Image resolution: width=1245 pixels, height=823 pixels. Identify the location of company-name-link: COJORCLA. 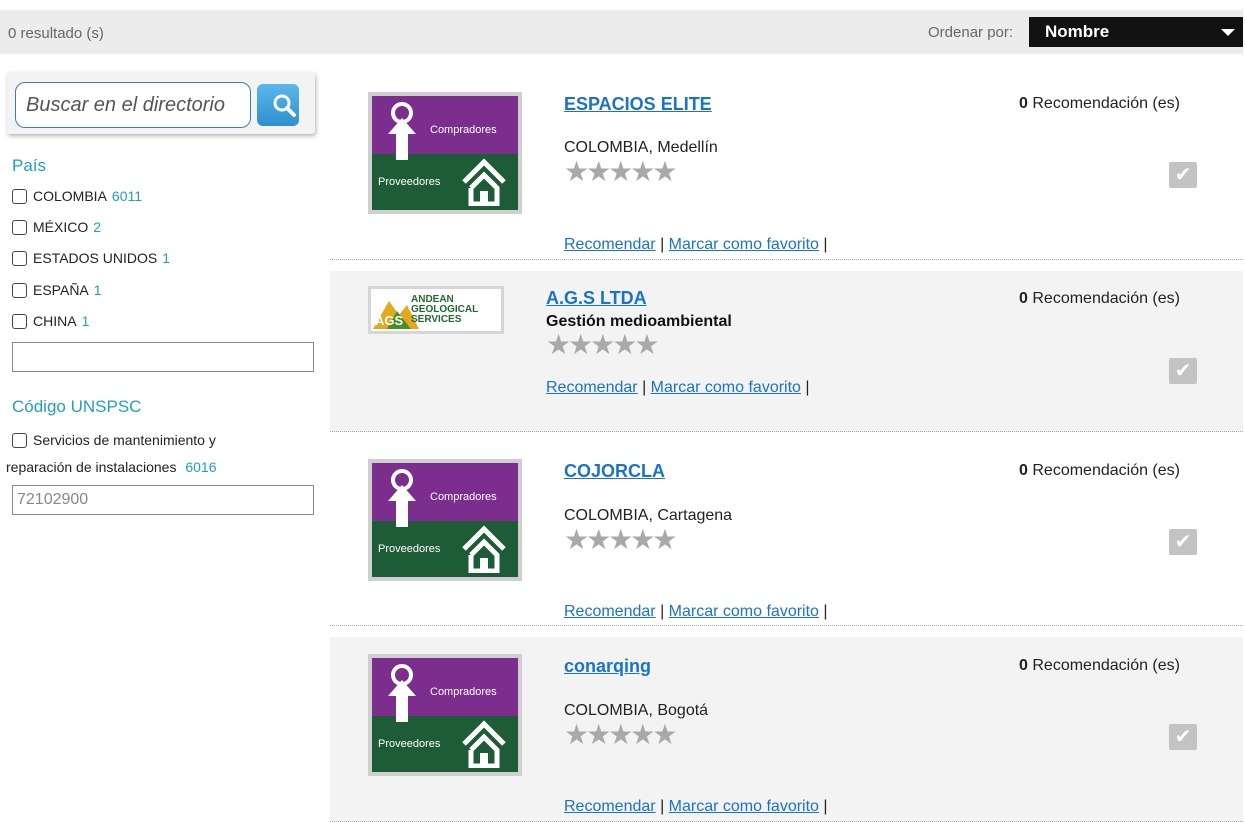
(614, 471).